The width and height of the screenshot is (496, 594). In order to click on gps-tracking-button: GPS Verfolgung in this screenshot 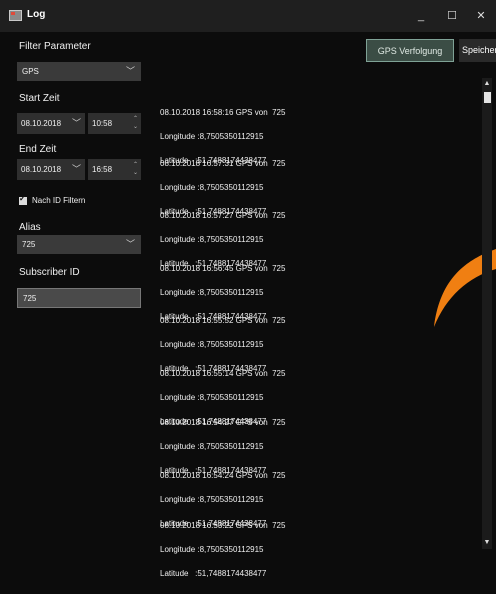, I will do `click(410, 50)`.